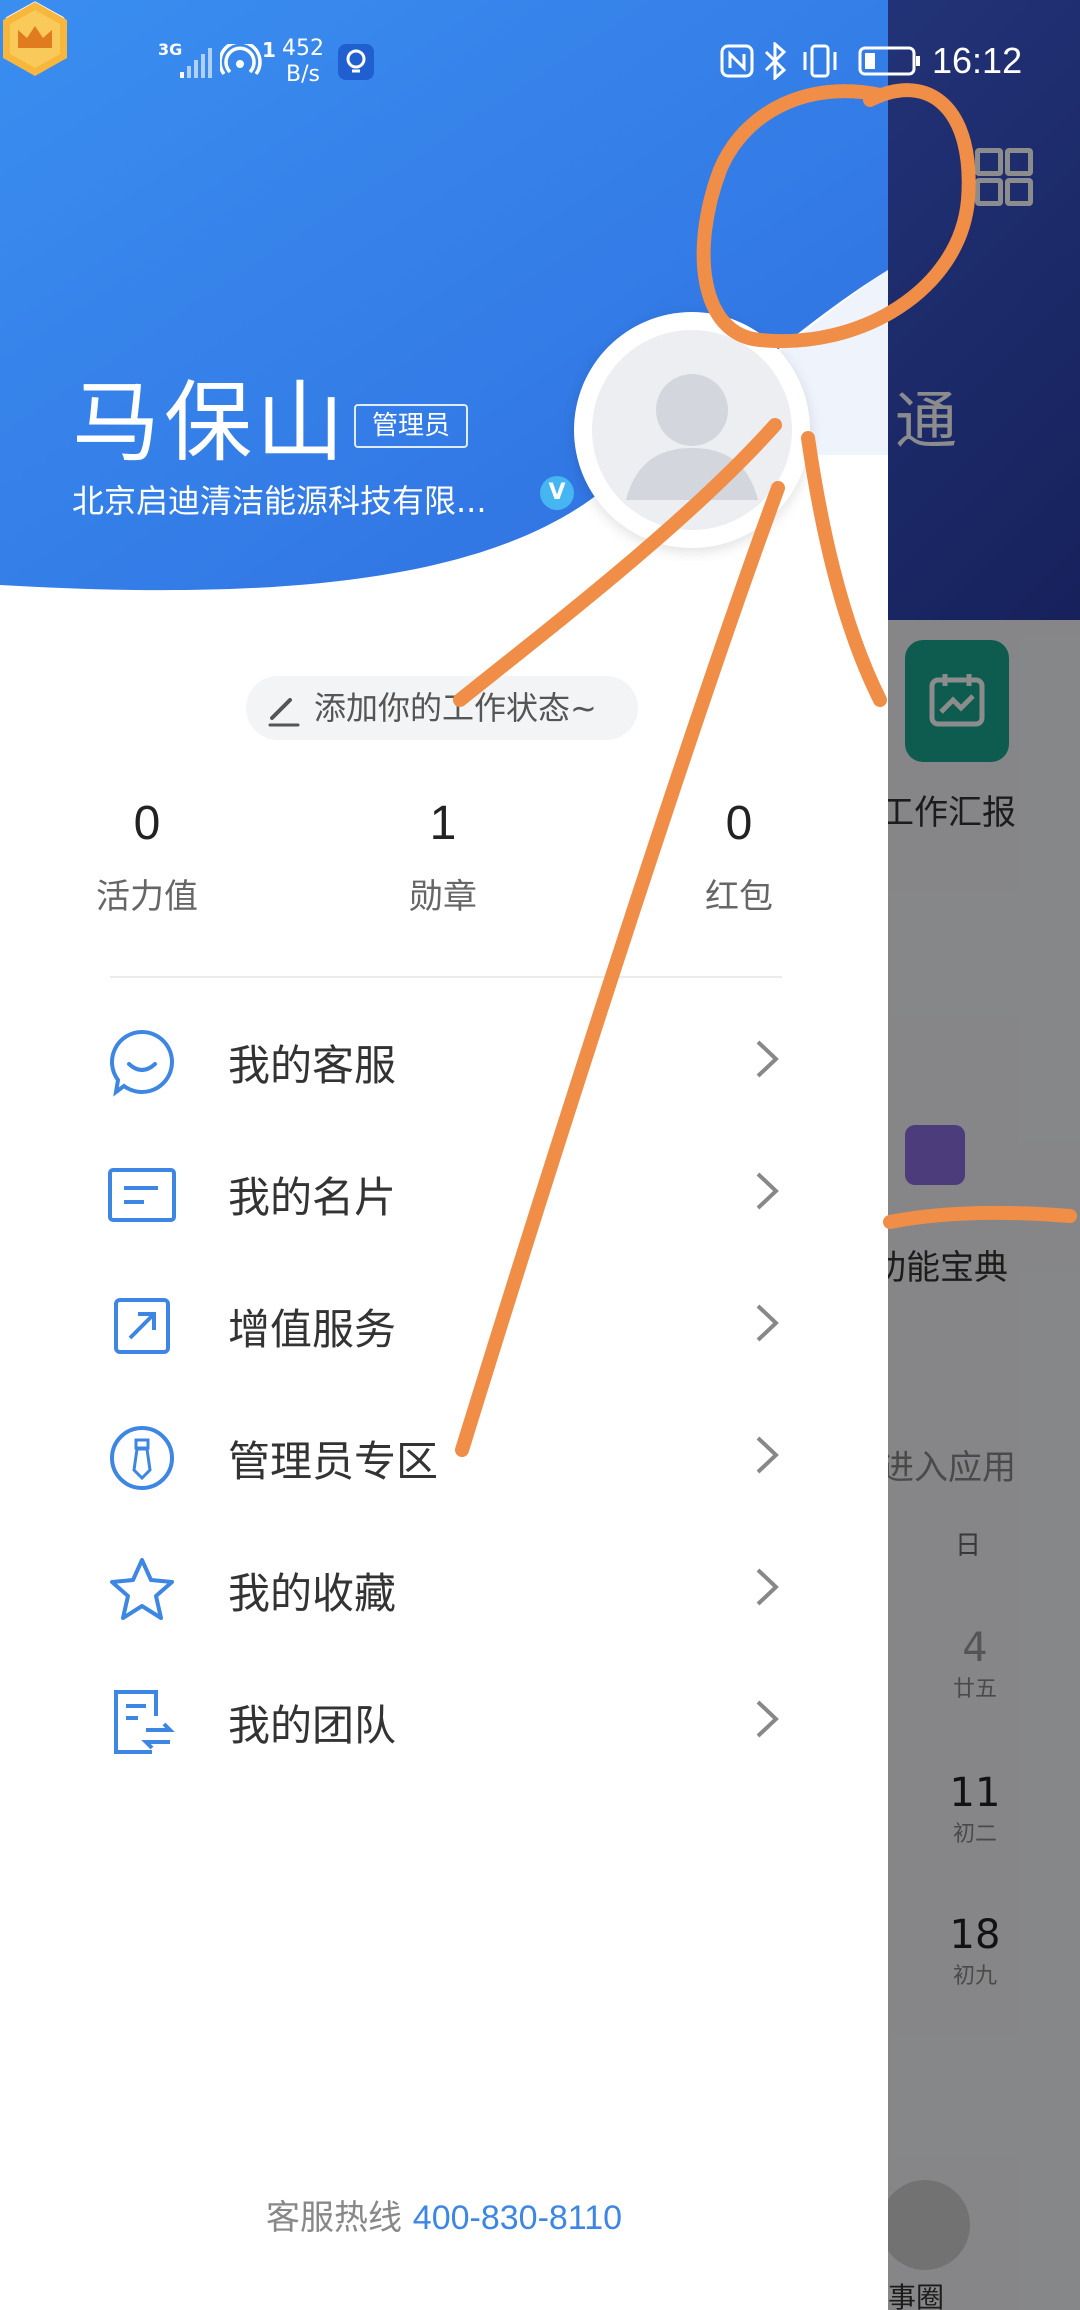 The height and width of the screenshot is (2310, 1080). What do you see at coordinates (312, 1329) in the screenshot?
I see `menu-label: 增值服务` at bounding box center [312, 1329].